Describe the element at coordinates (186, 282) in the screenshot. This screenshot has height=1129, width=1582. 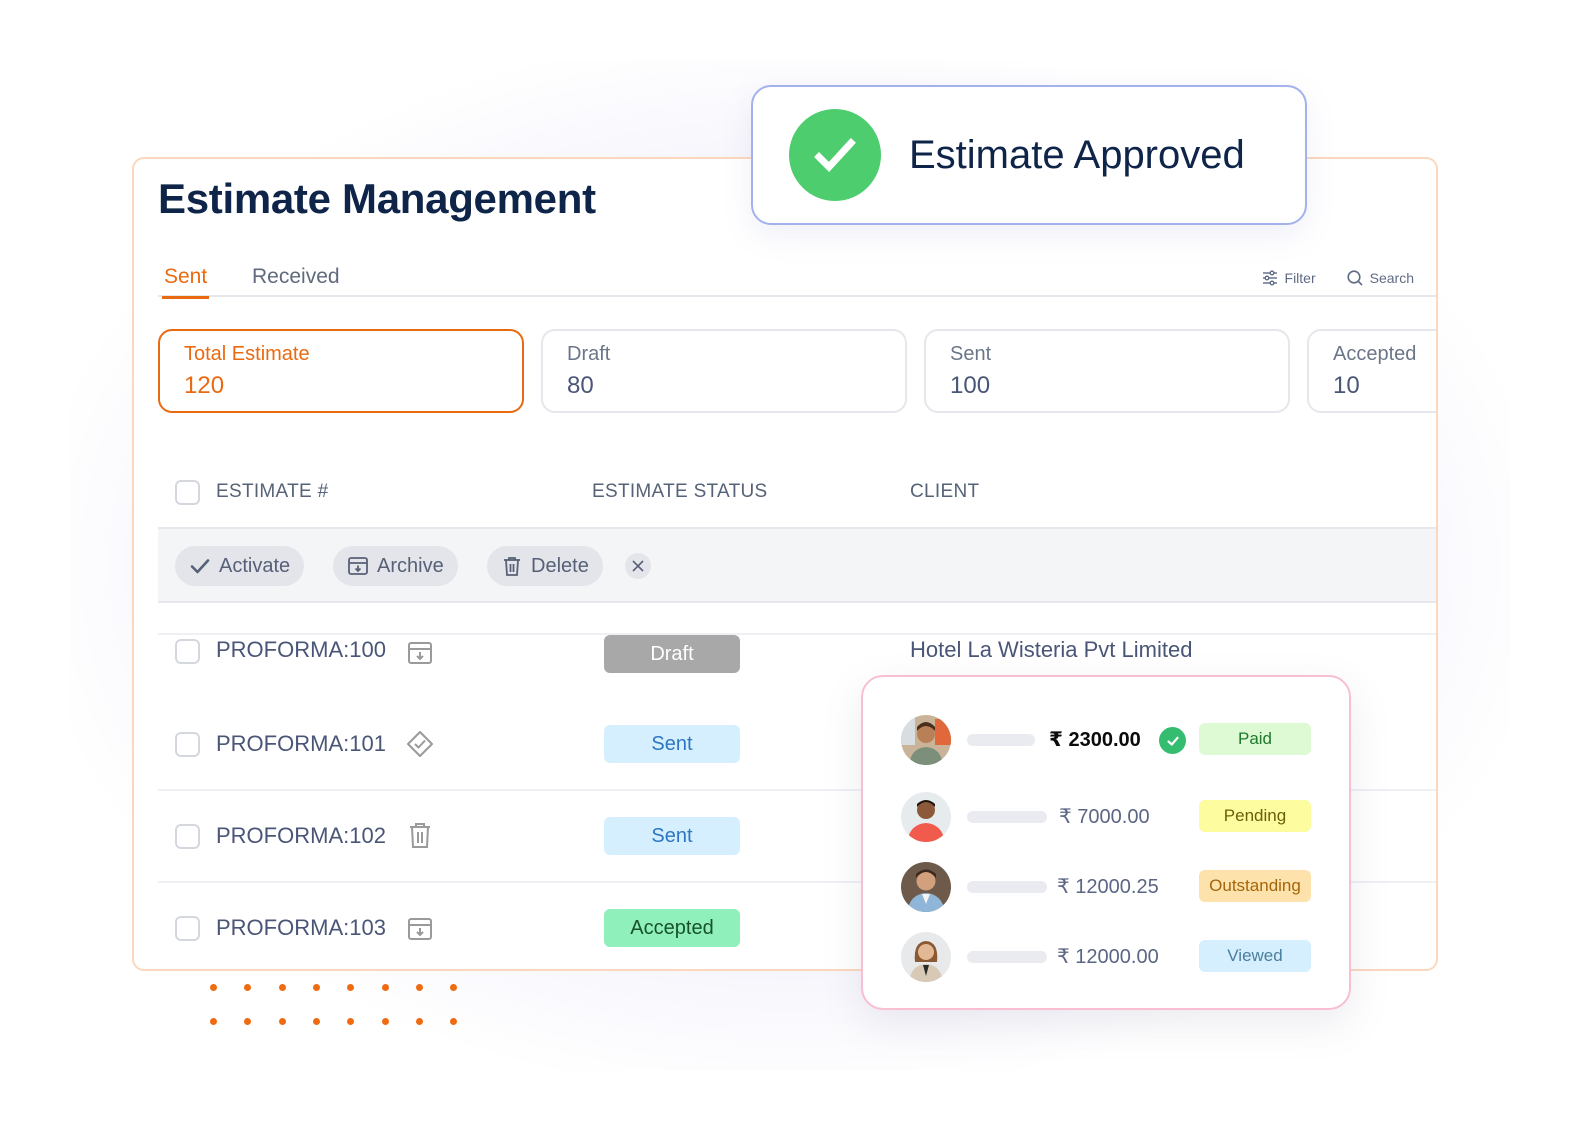
I see `tab-sent: Sent` at that location.